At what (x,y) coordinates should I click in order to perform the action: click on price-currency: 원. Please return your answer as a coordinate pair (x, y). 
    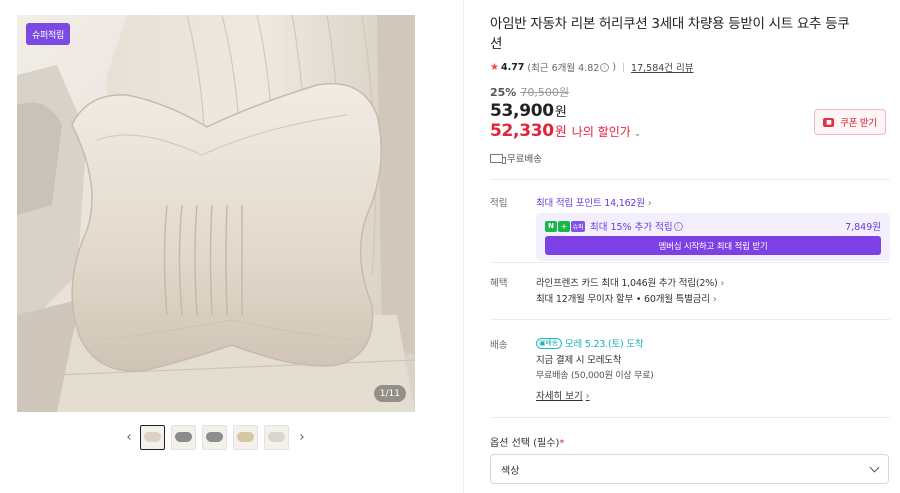
    Looking at the image, I should click on (560, 112).